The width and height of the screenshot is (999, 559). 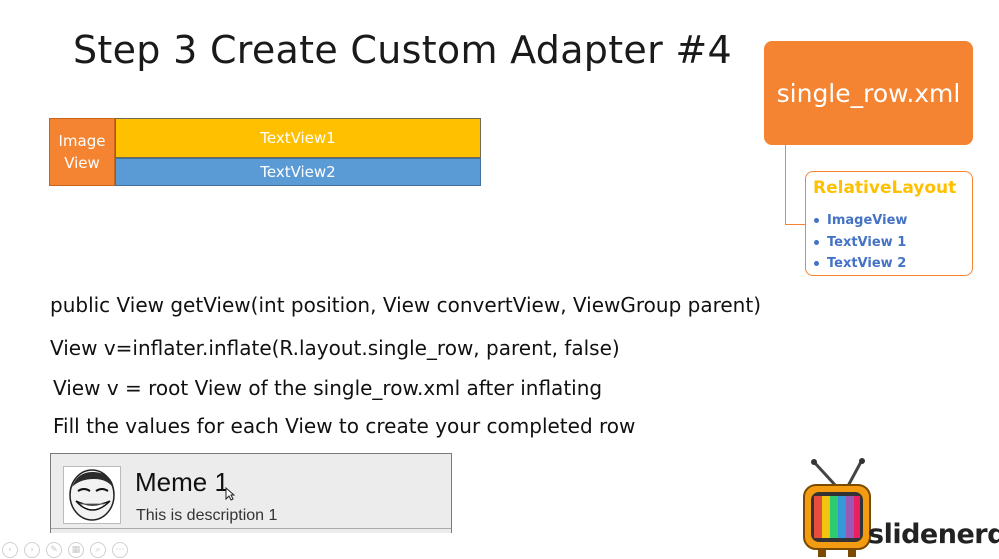 What do you see at coordinates (785, 185) in the screenshot?
I see `tree-connector-vertical` at bounding box center [785, 185].